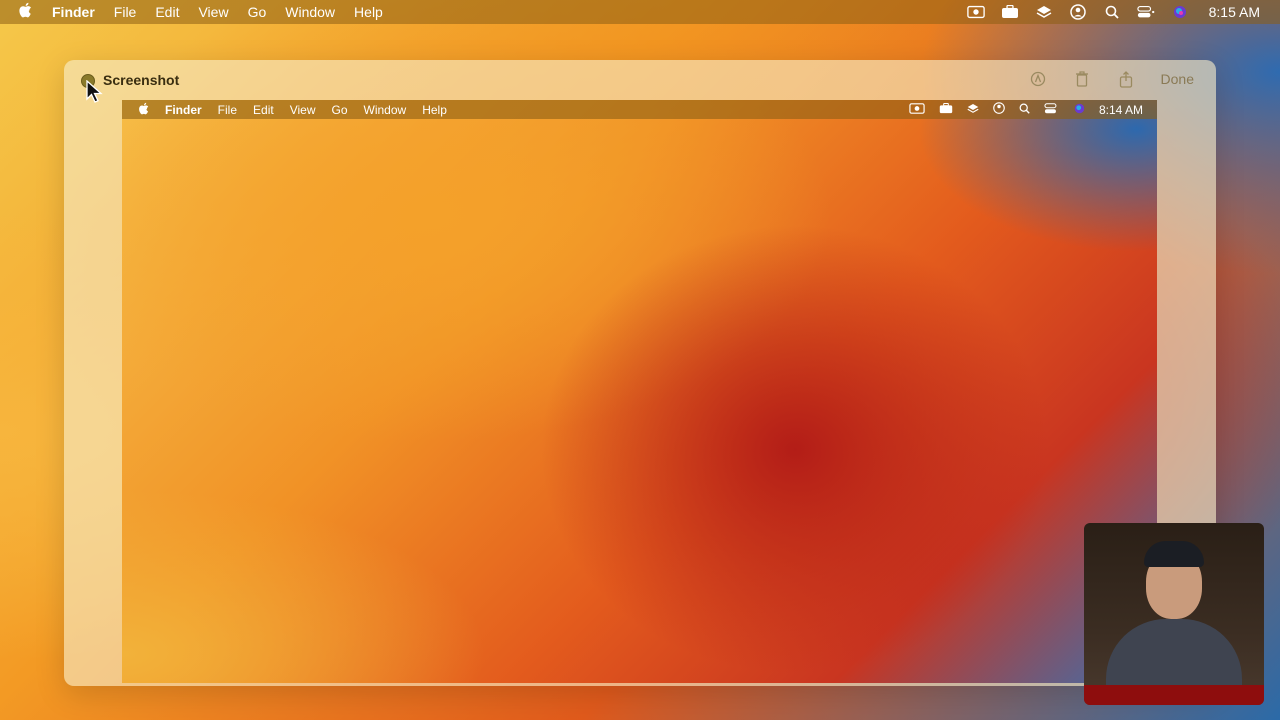 The width and height of the screenshot is (1280, 720). What do you see at coordinates (1052, 109) in the screenshot?
I see `screenshot-control-center-icon` at bounding box center [1052, 109].